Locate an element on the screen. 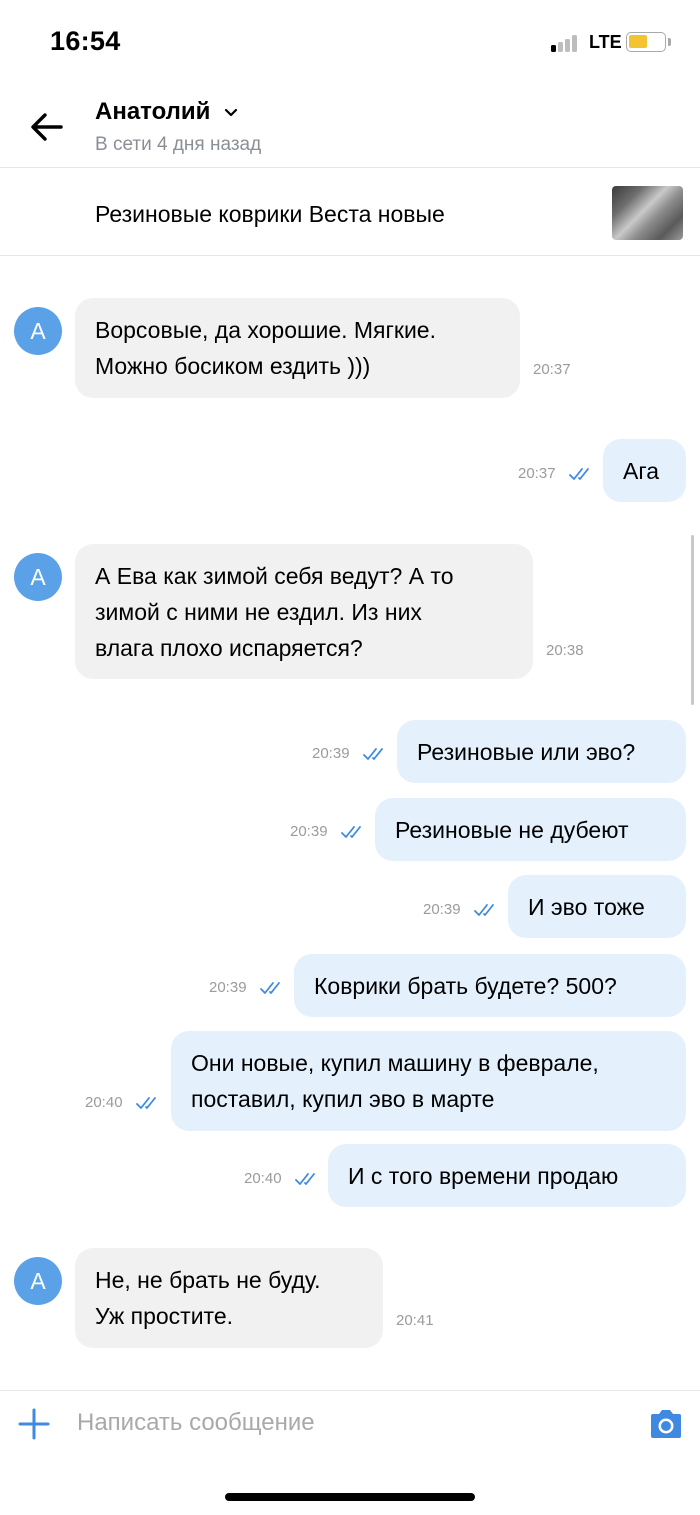  message-time: 20:41 is located at coordinates (415, 1320).